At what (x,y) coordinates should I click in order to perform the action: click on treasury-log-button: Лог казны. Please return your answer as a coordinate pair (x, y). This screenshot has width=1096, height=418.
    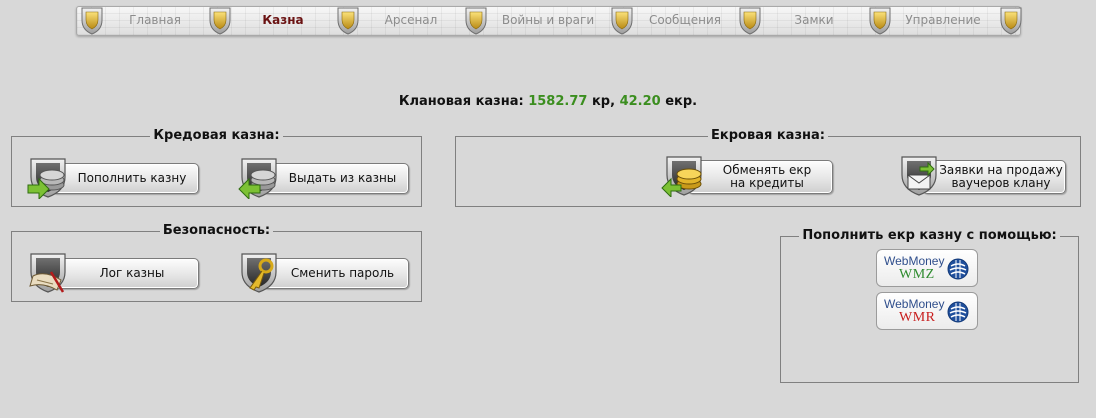
    Looking at the image, I should click on (112, 273).